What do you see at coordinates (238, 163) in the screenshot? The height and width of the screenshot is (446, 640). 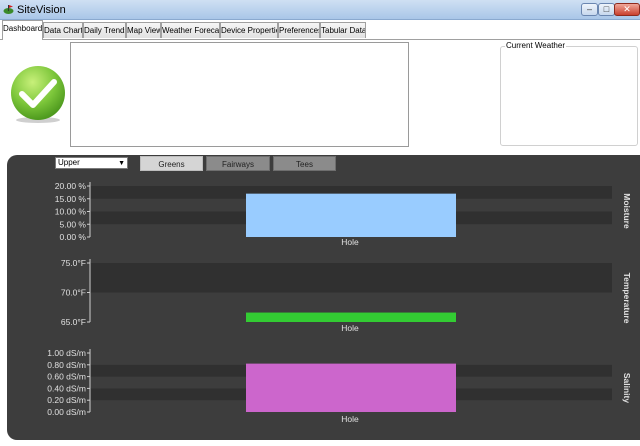 I see `fairways-button: Fairways` at bounding box center [238, 163].